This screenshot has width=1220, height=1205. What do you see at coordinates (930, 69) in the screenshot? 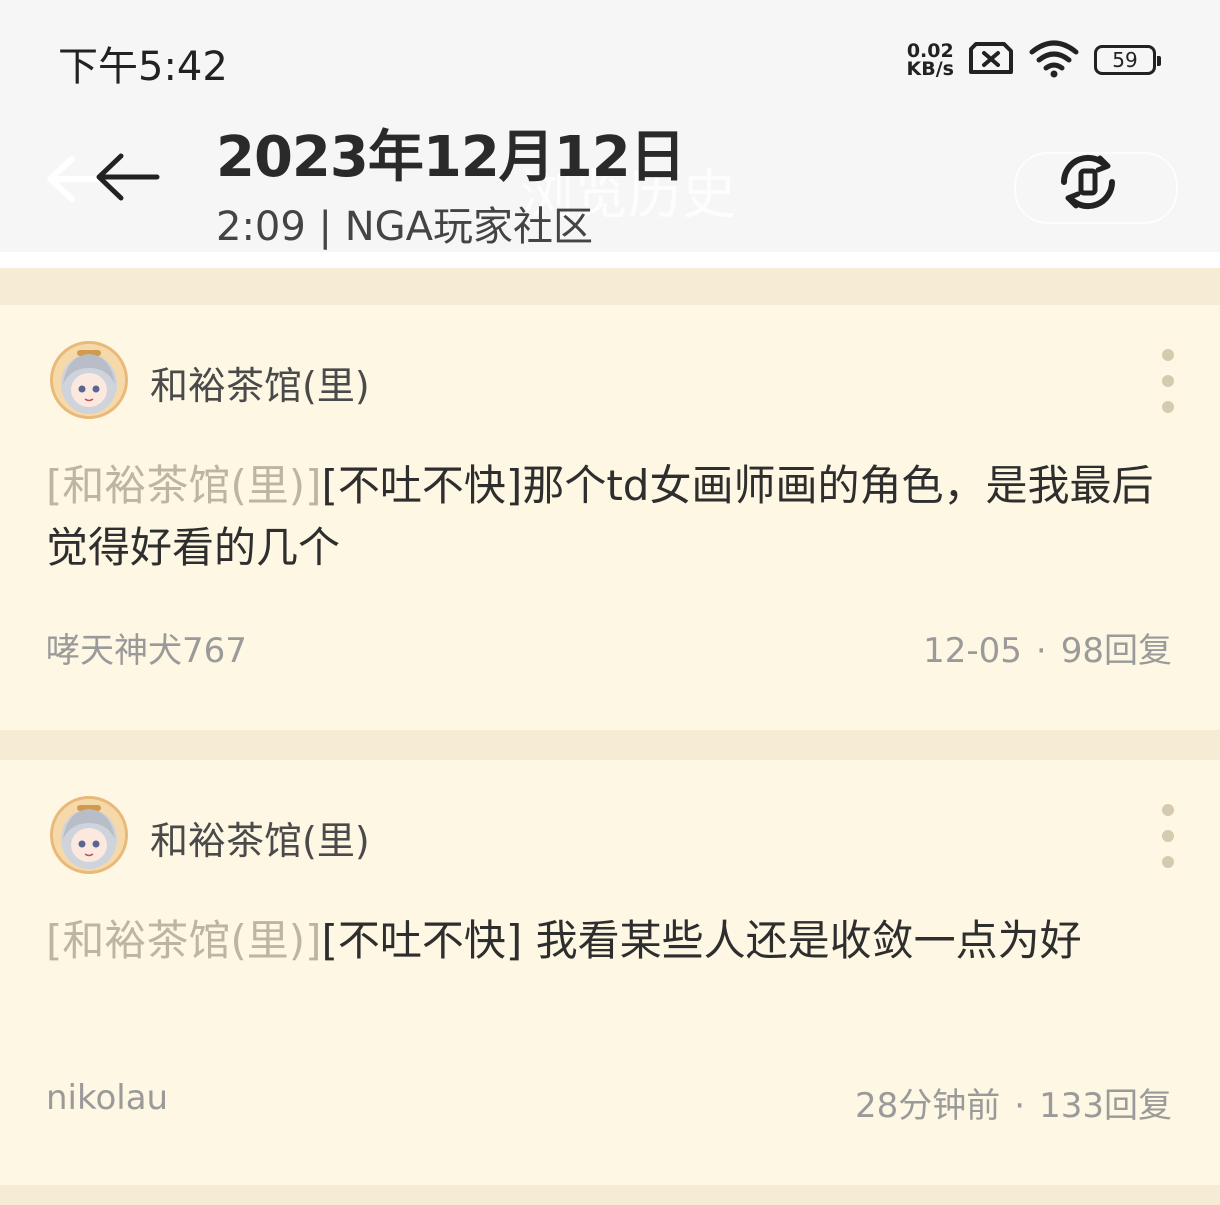
I see `net-speed-unit: KB/s` at bounding box center [930, 69].